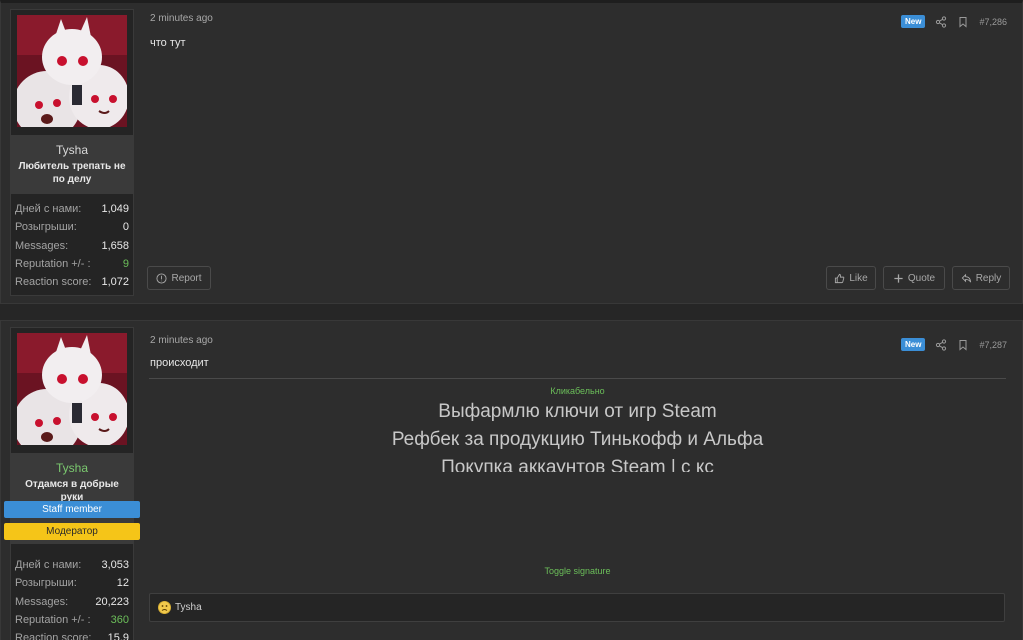 This screenshot has height=640, width=1023. Describe the element at coordinates (840, 278) in the screenshot. I see `thumbs-up-icon` at that location.